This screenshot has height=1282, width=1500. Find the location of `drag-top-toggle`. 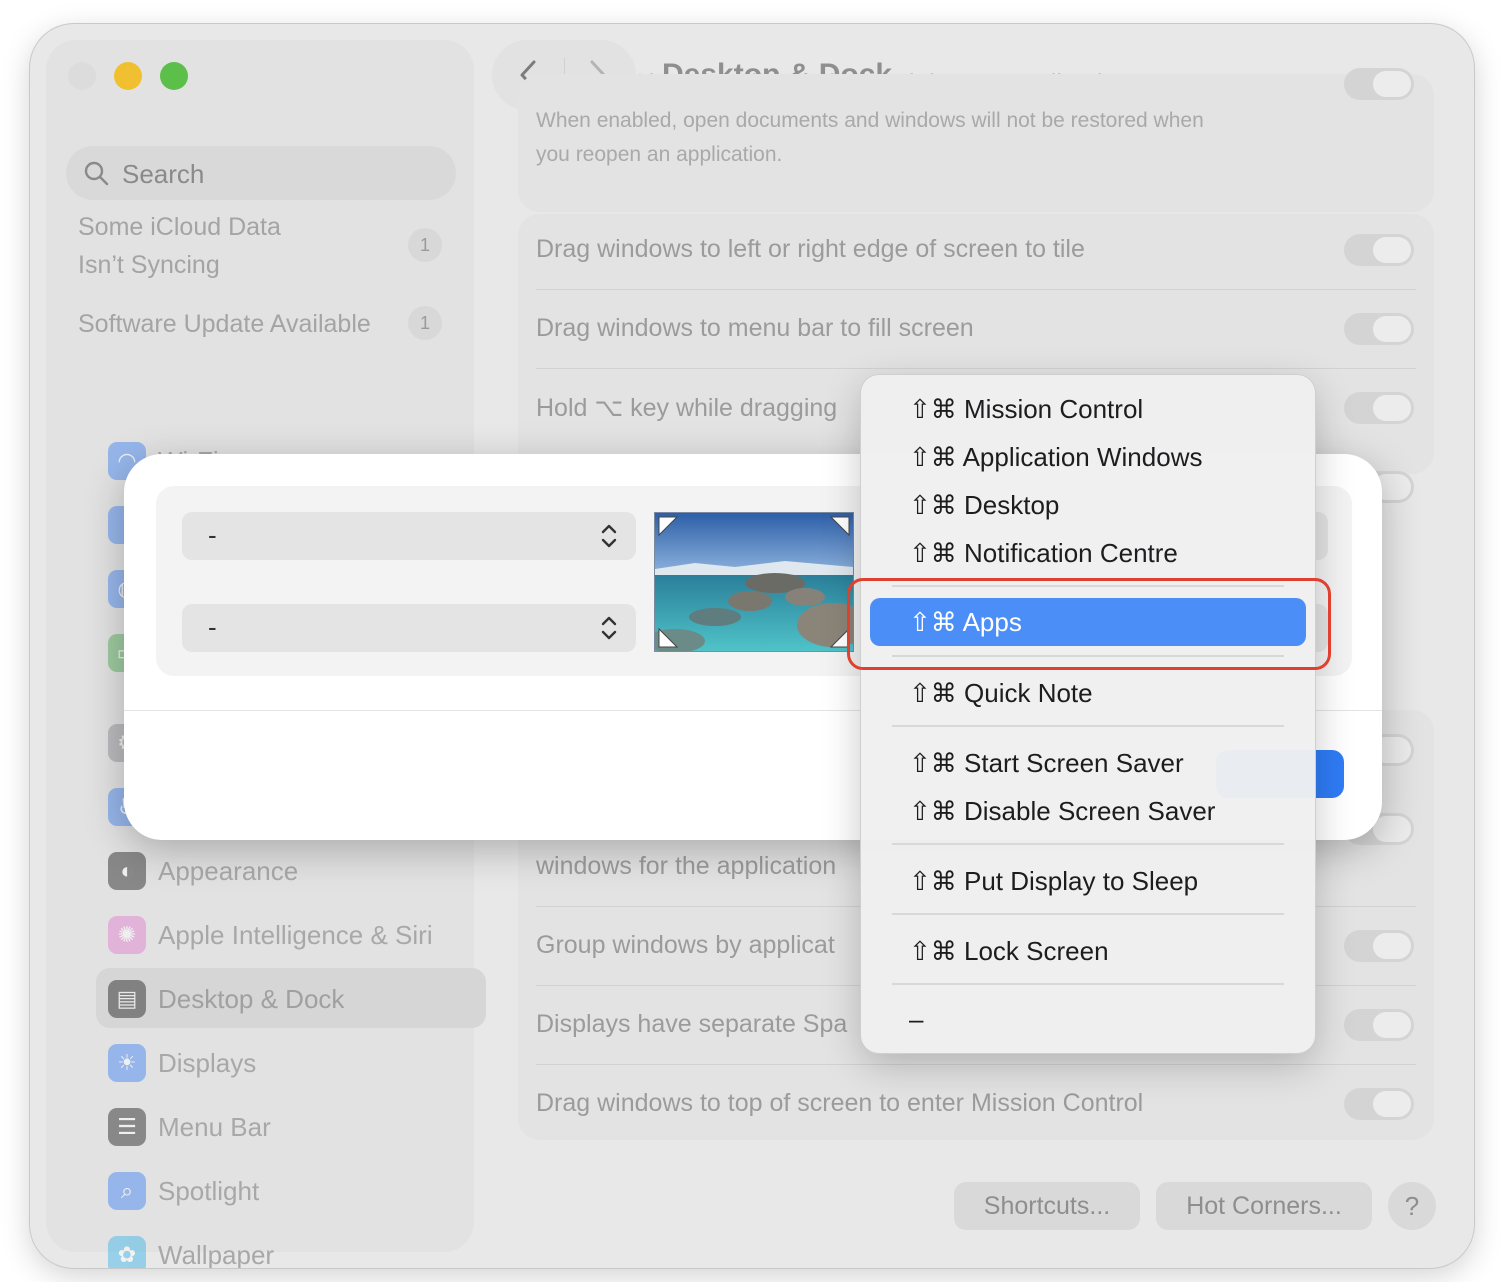

drag-top-toggle is located at coordinates (1379, 1104).